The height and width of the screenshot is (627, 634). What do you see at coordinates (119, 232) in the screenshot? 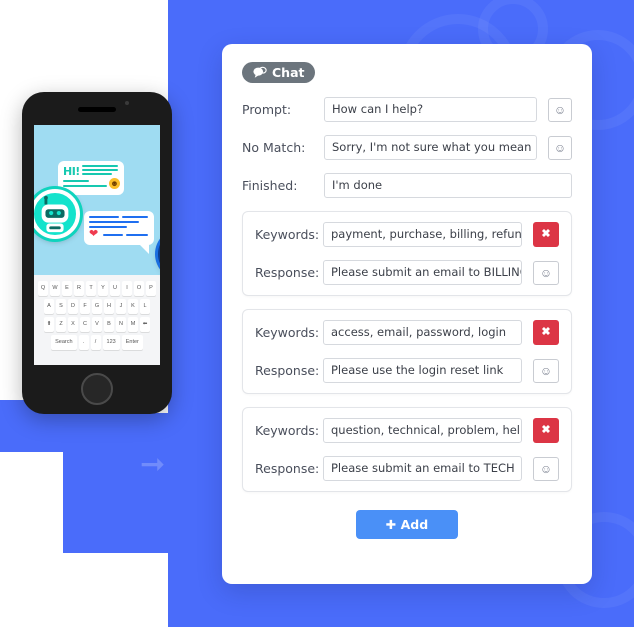
I see `user-message-bubble: ❤` at bounding box center [119, 232].